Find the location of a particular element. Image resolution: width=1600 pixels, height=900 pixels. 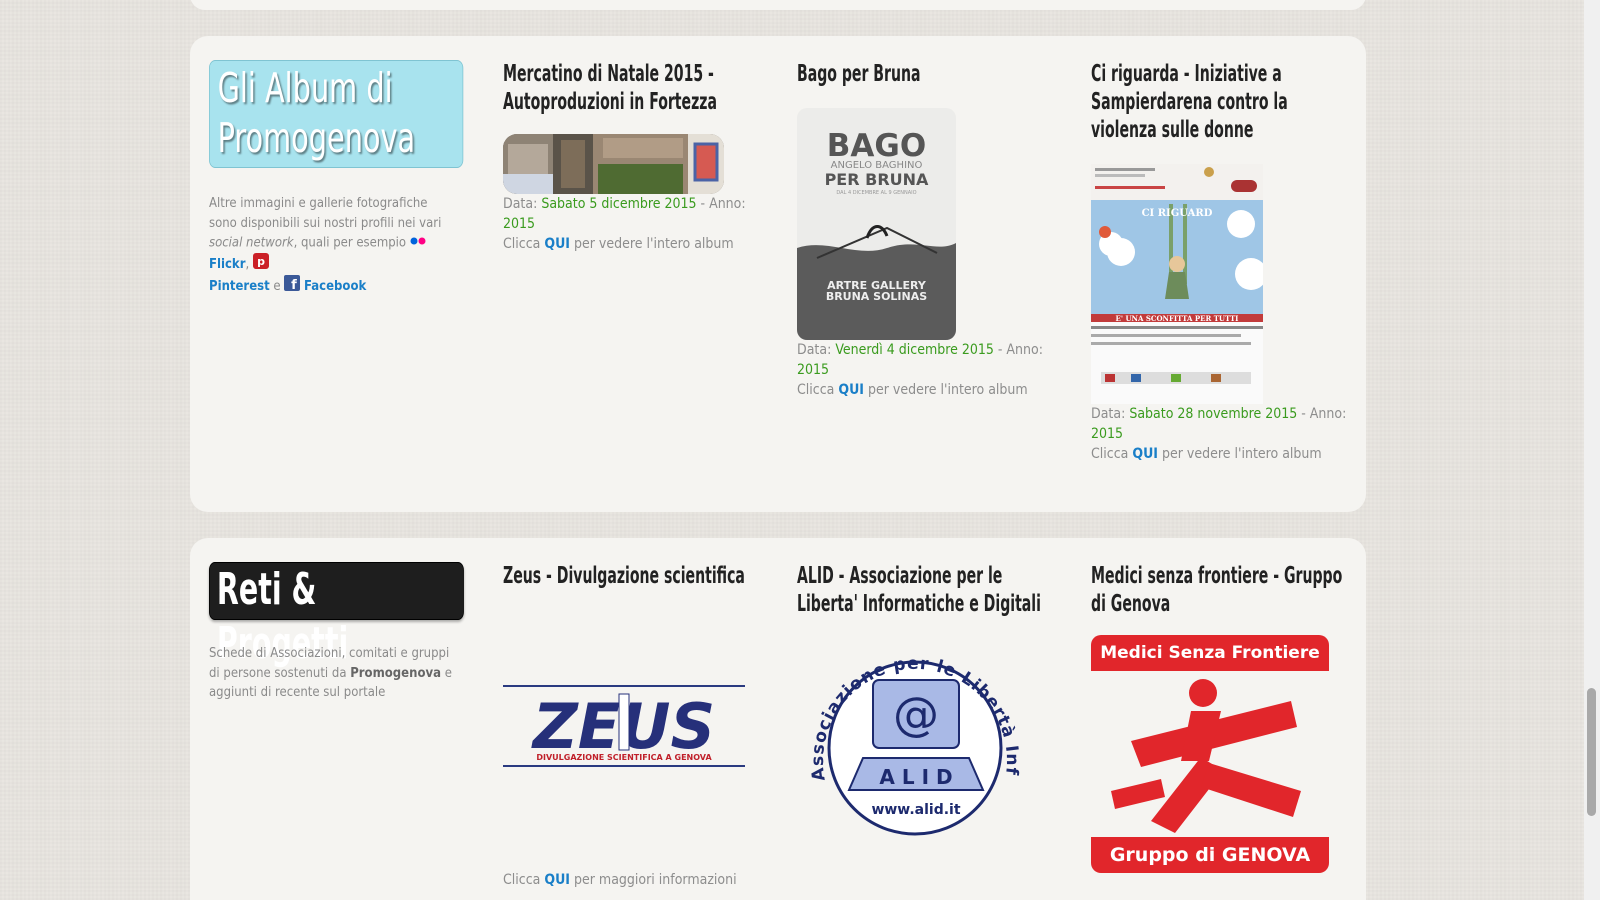

album-item: Bago per Bruna is located at coordinates (927, 74).